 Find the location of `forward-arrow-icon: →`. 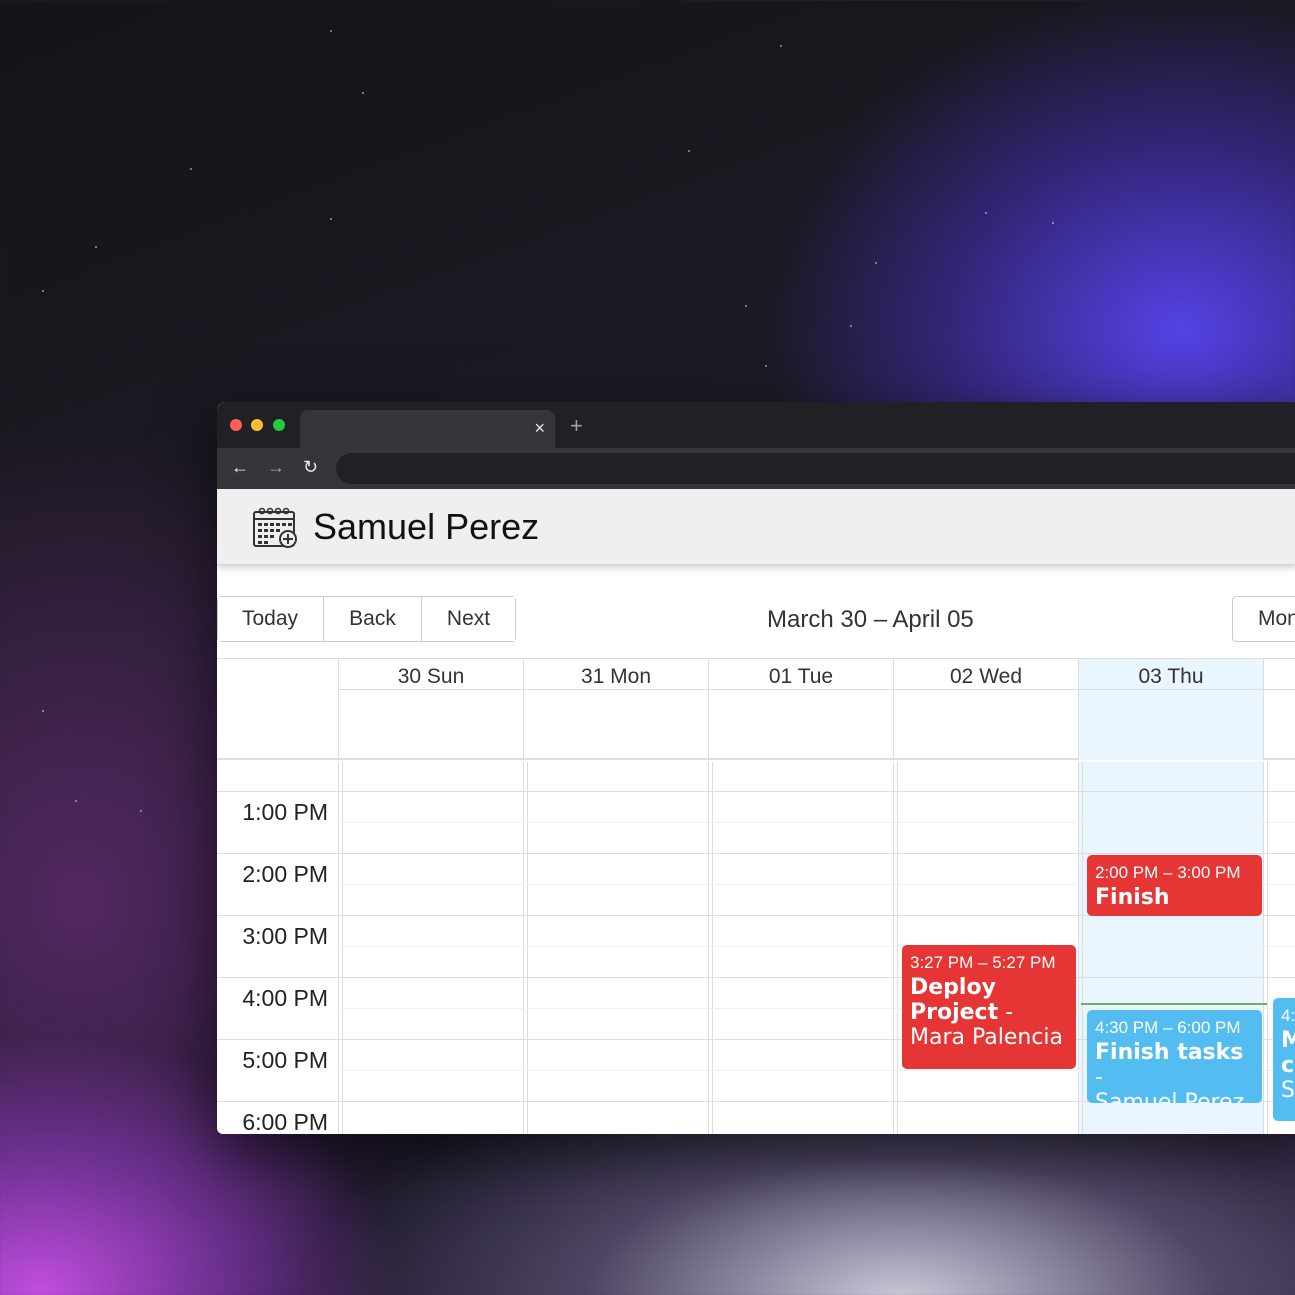

forward-arrow-icon: → is located at coordinates (276, 467).